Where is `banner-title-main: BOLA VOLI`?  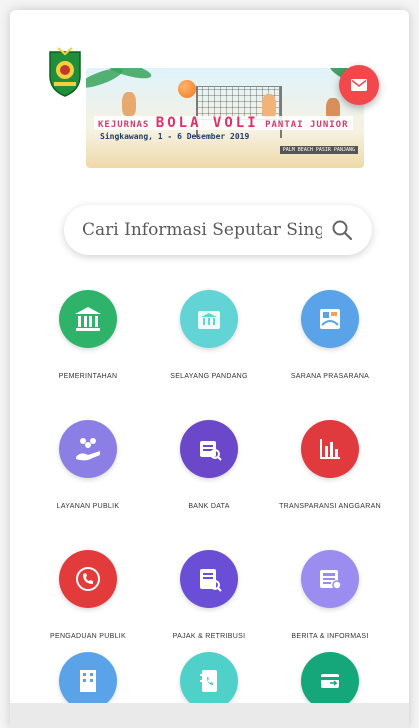 banner-title-main: BOLA VOLI is located at coordinates (207, 123).